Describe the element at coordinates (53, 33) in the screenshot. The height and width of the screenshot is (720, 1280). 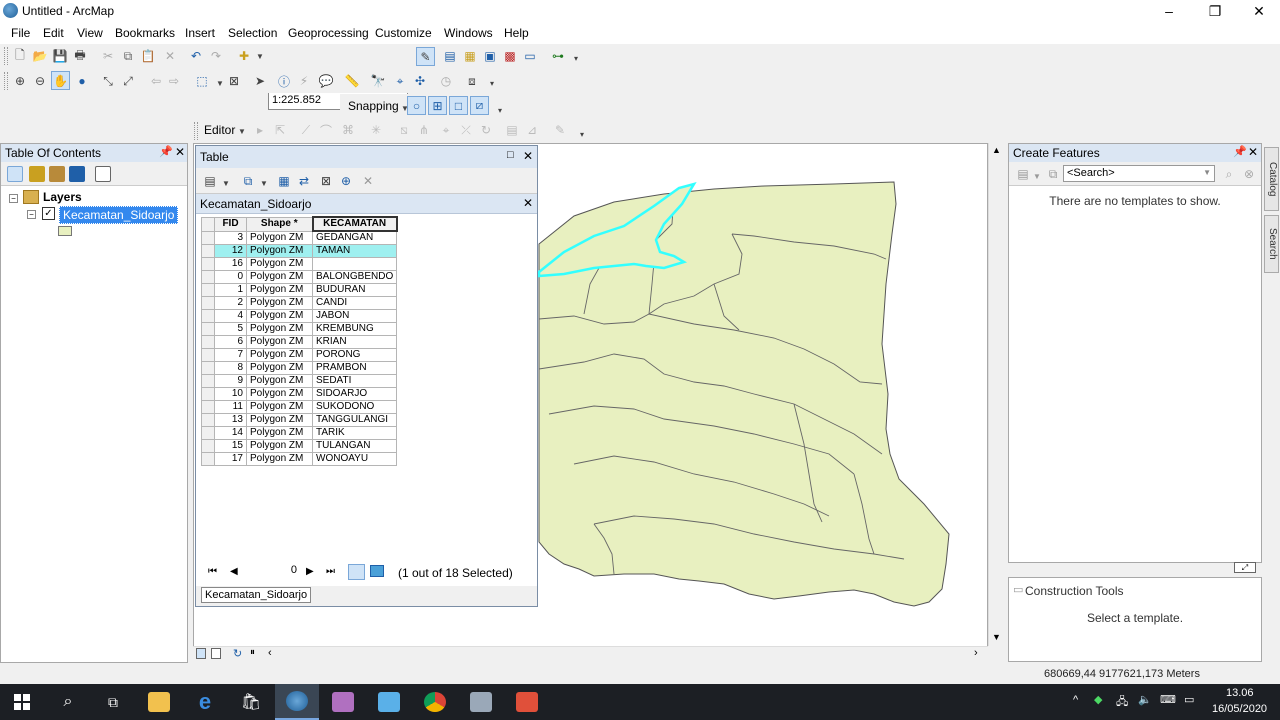
I see `menu-edit: Edit` at that location.